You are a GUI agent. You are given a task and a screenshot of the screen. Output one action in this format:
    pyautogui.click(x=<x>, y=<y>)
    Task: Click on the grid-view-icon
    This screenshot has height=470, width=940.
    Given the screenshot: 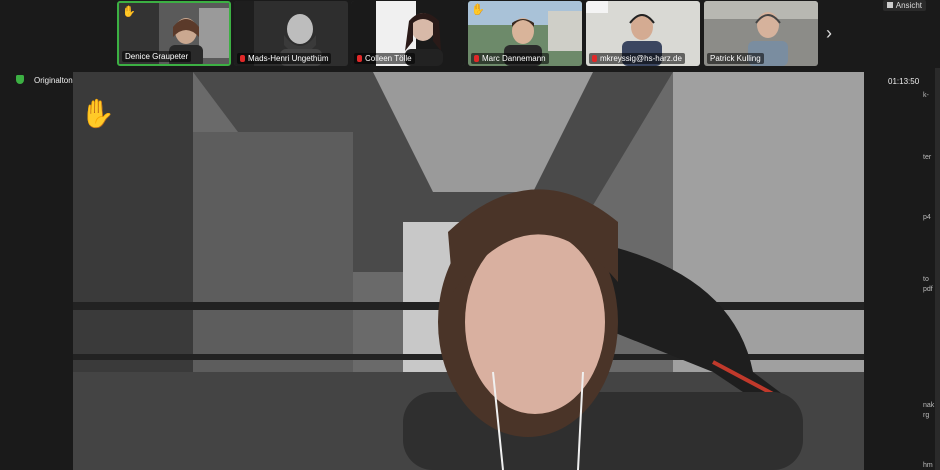 What is the action you would take?
    pyautogui.click(x=889, y=5)
    